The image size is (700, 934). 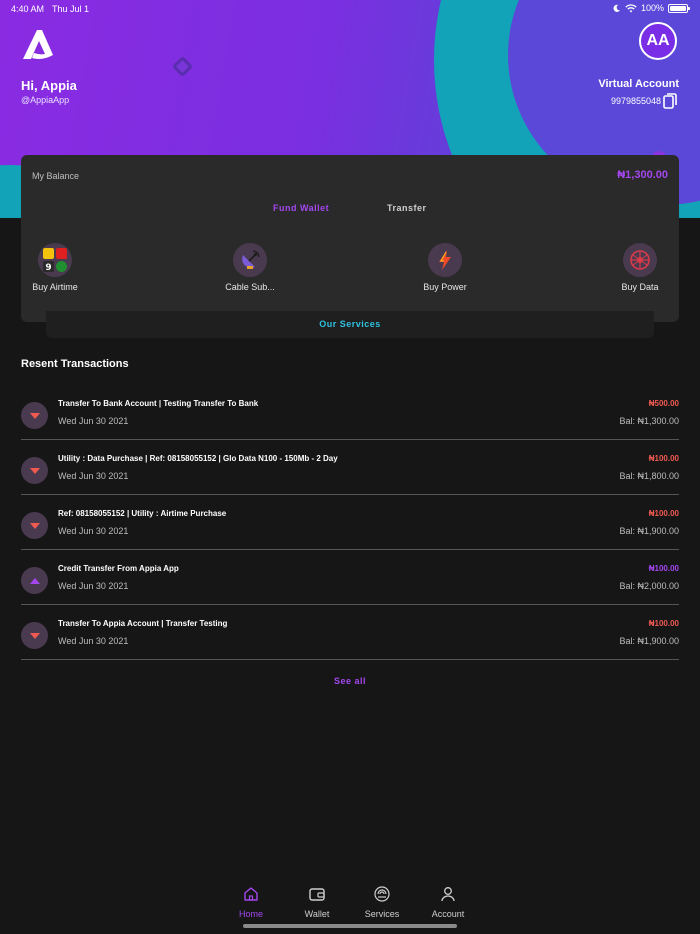 I want to click on battery-icon, so click(x=679, y=8).